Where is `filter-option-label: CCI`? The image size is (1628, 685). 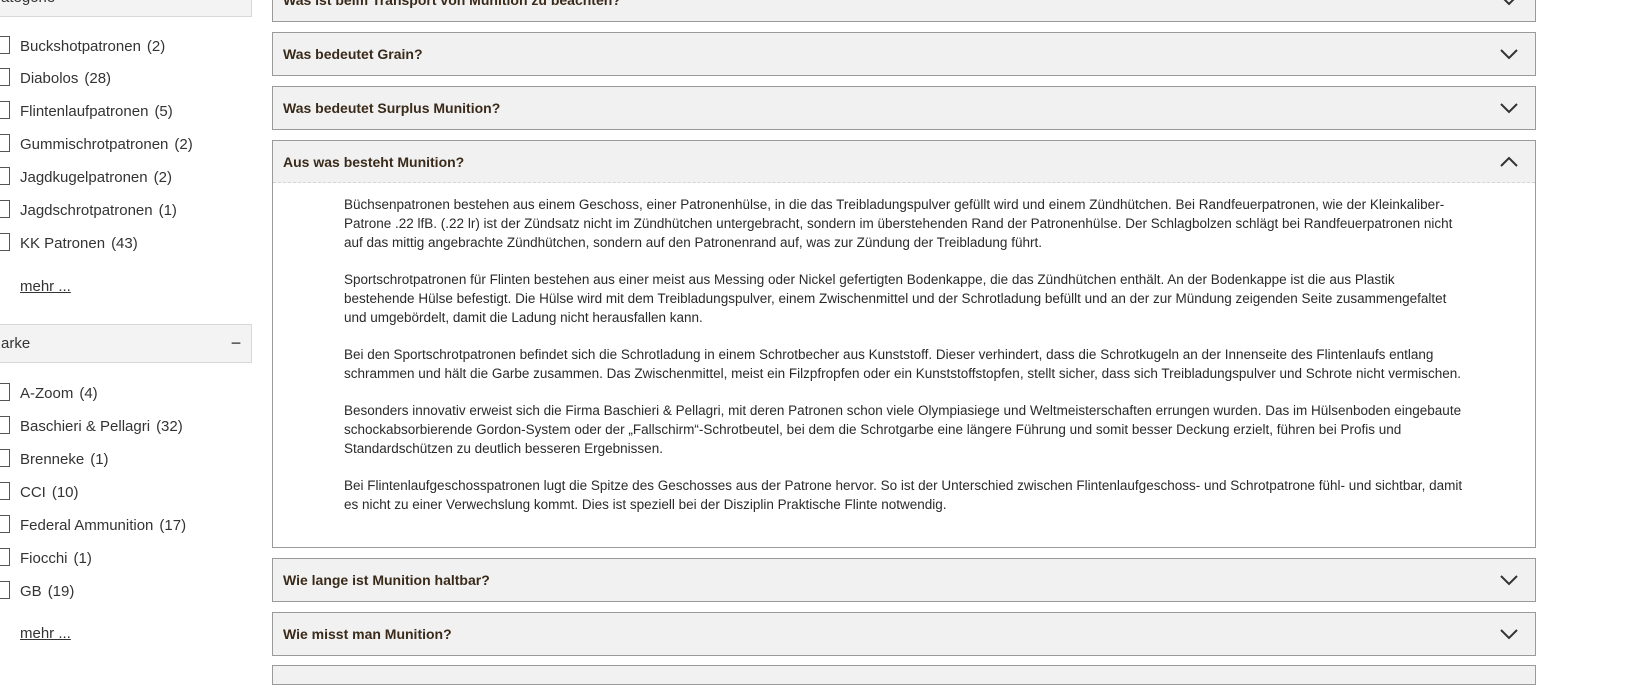
filter-option-label: CCI is located at coordinates (33, 492).